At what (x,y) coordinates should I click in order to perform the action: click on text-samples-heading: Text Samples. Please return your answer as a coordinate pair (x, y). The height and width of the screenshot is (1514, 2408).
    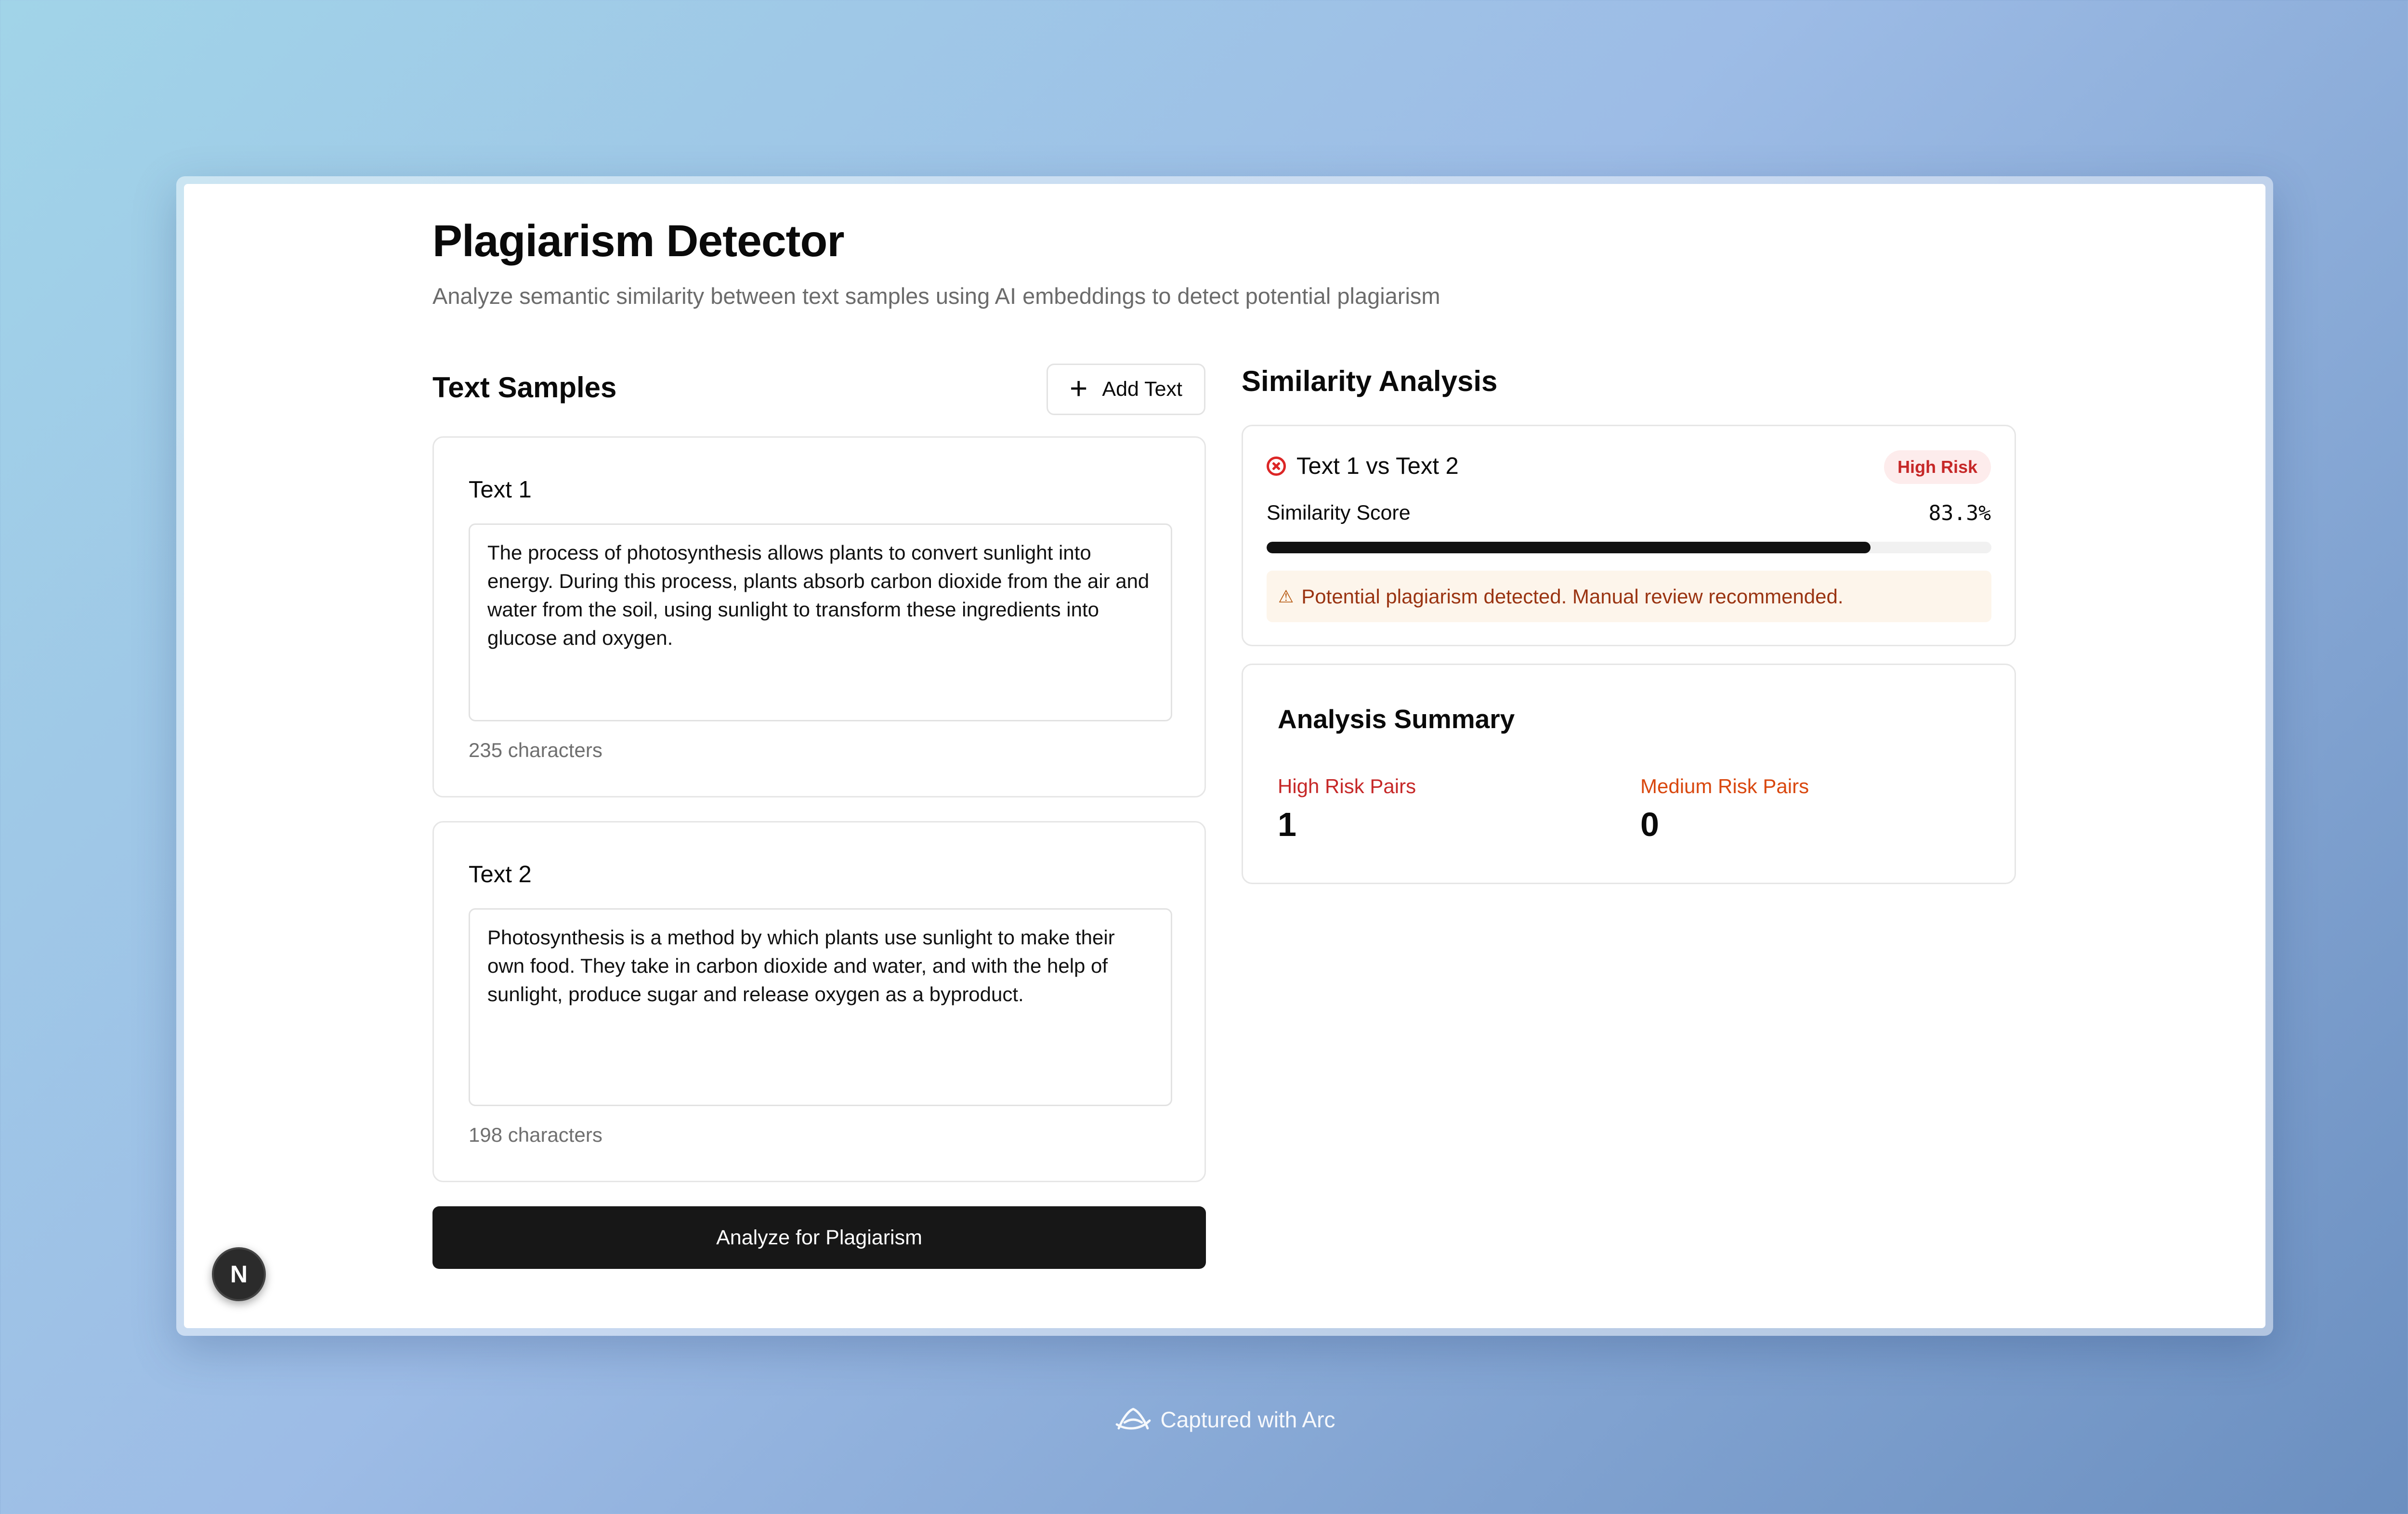
    Looking at the image, I should click on (524, 387).